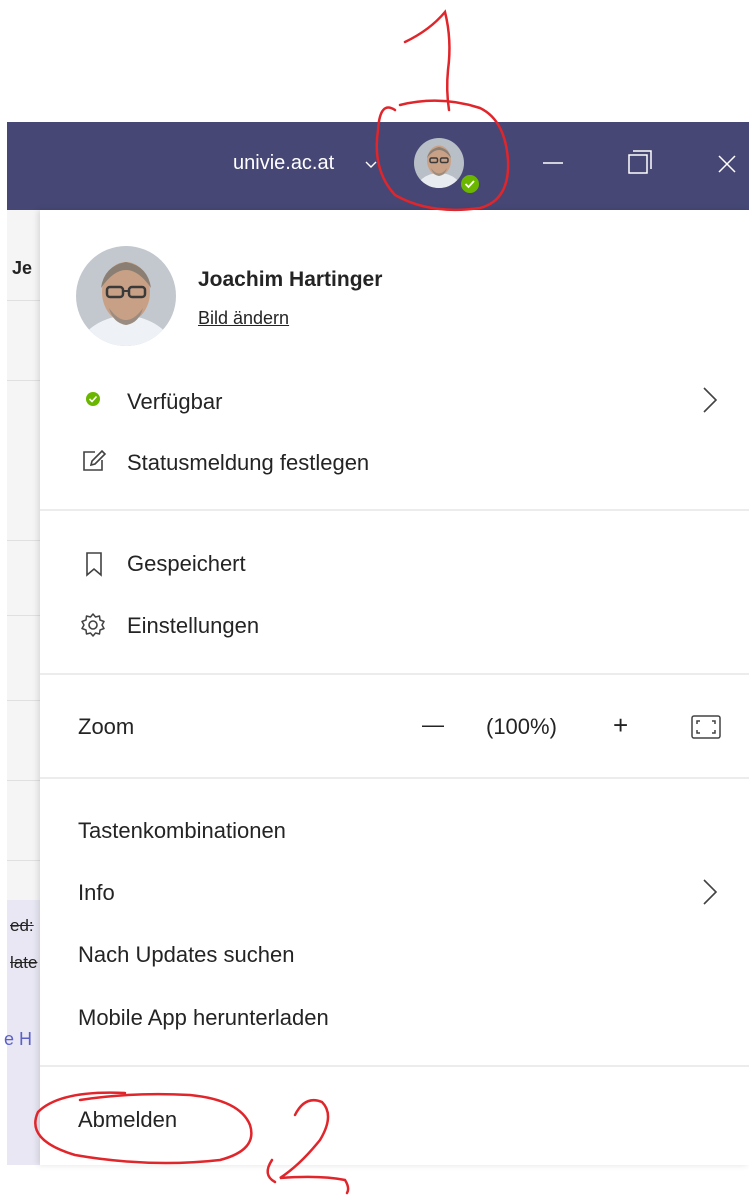  Describe the element at coordinates (186, 955) in the screenshot. I see `check-updates-button: Nach Updates suchen` at that location.